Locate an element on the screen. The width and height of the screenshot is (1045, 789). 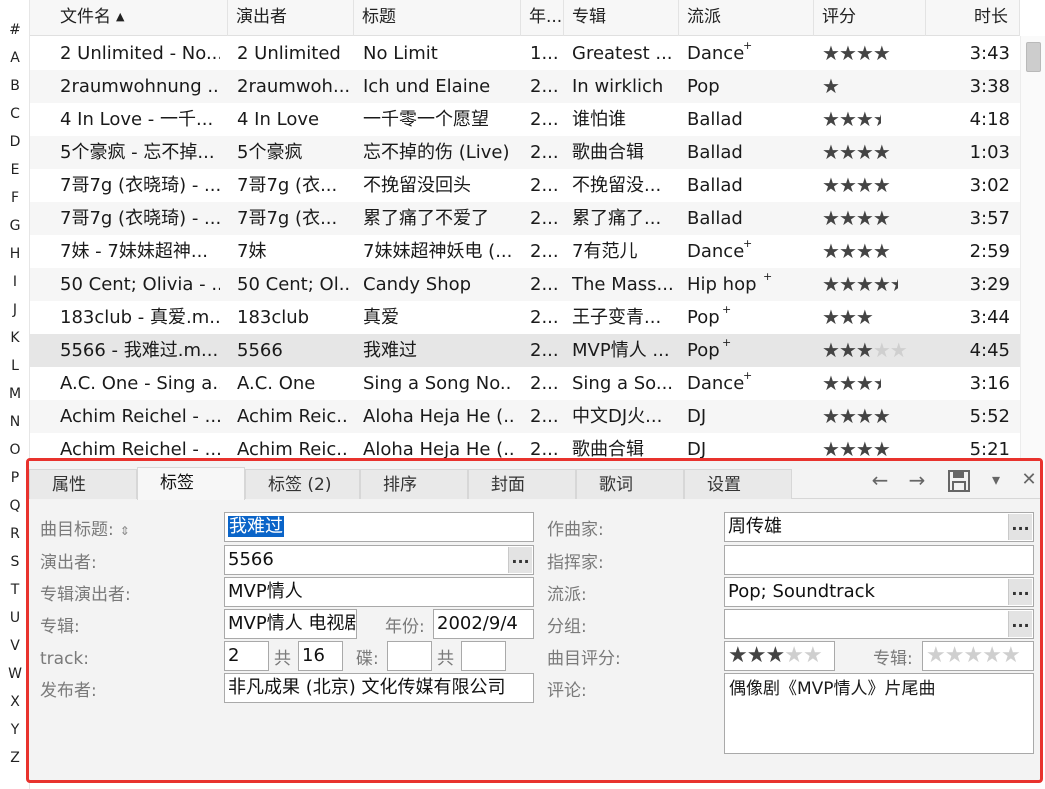
tab-properties: 属性 is located at coordinates (83, 484).